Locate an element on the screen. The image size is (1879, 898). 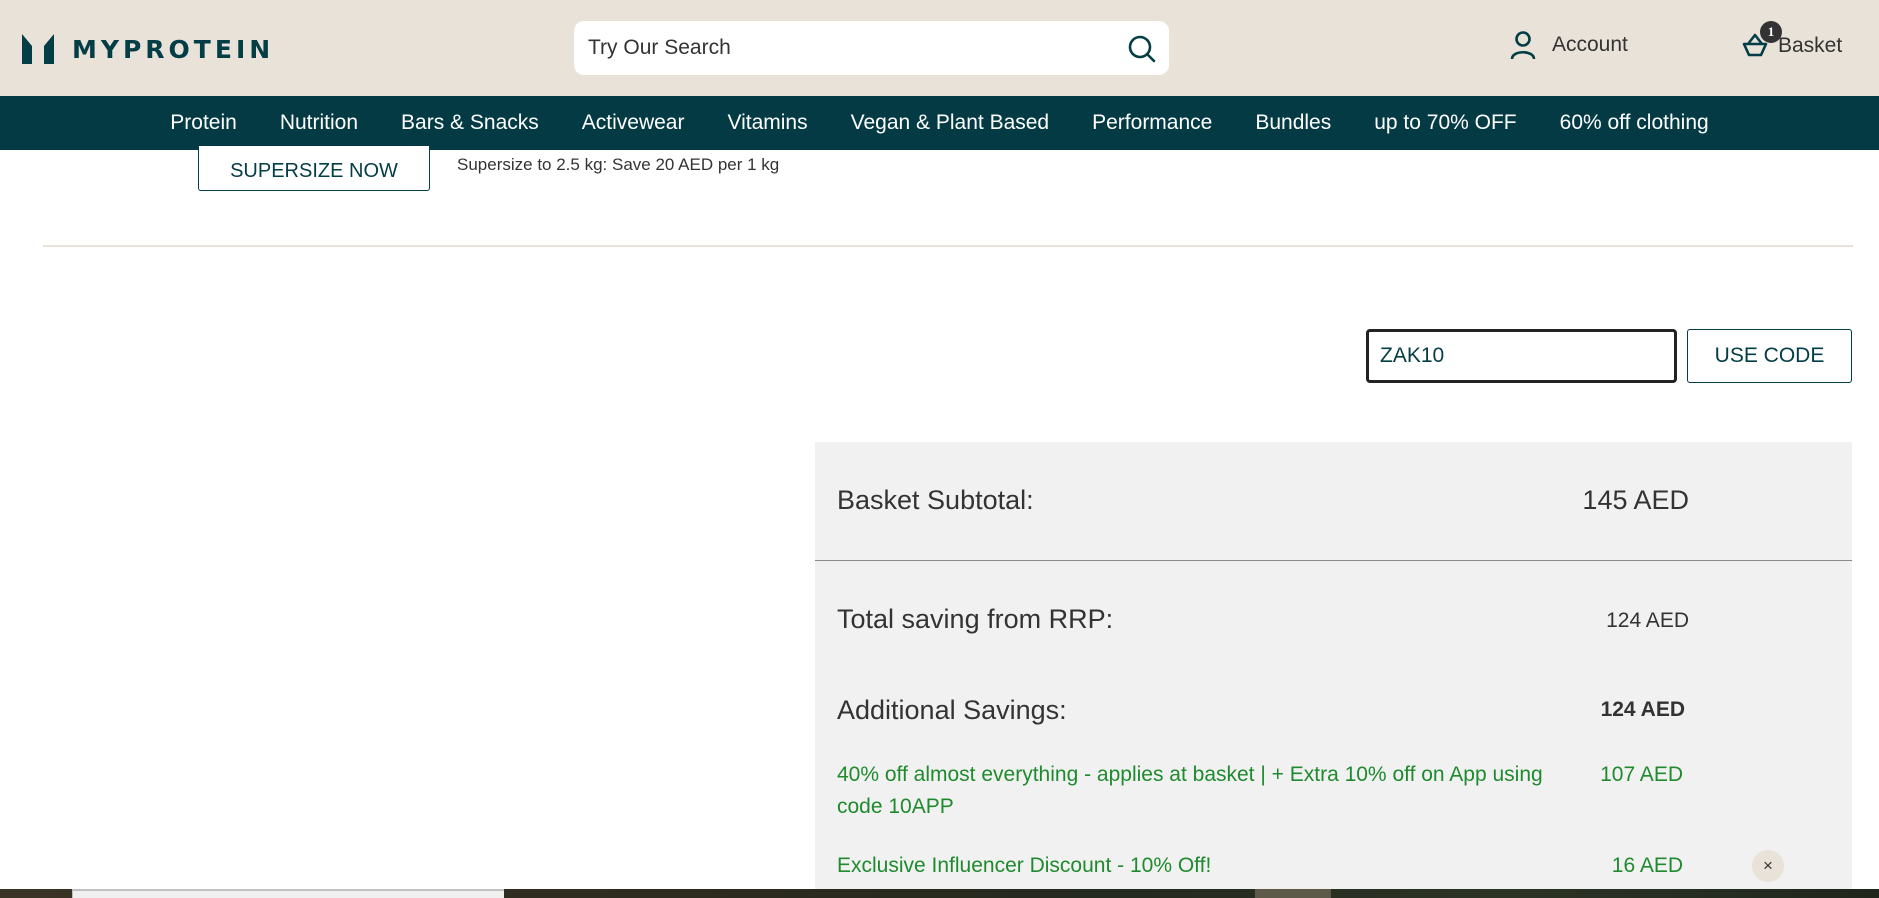
promotion-value: 107 AED is located at coordinates (1641, 774).